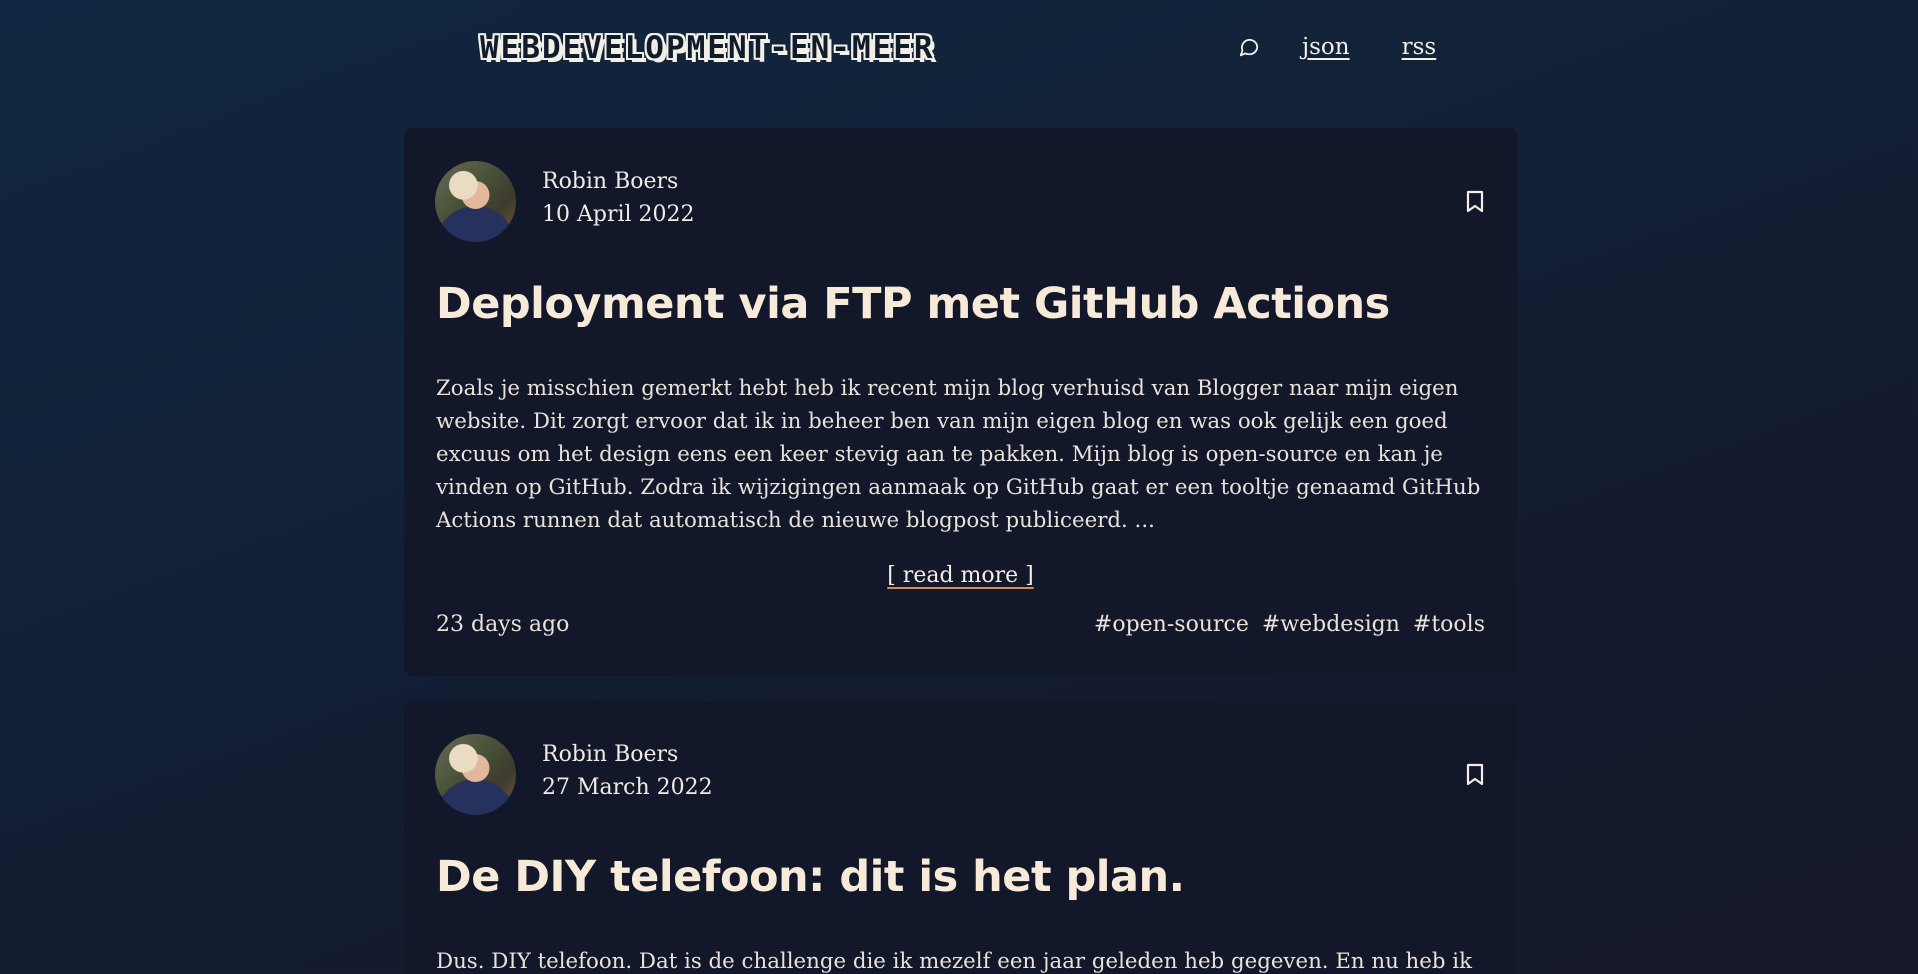 This screenshot has height=974, width=1918. What do you see at coordinates (1326, 47) in the screenshot?
I see `nav-json-link: json` at bounding box center [1326, 47].